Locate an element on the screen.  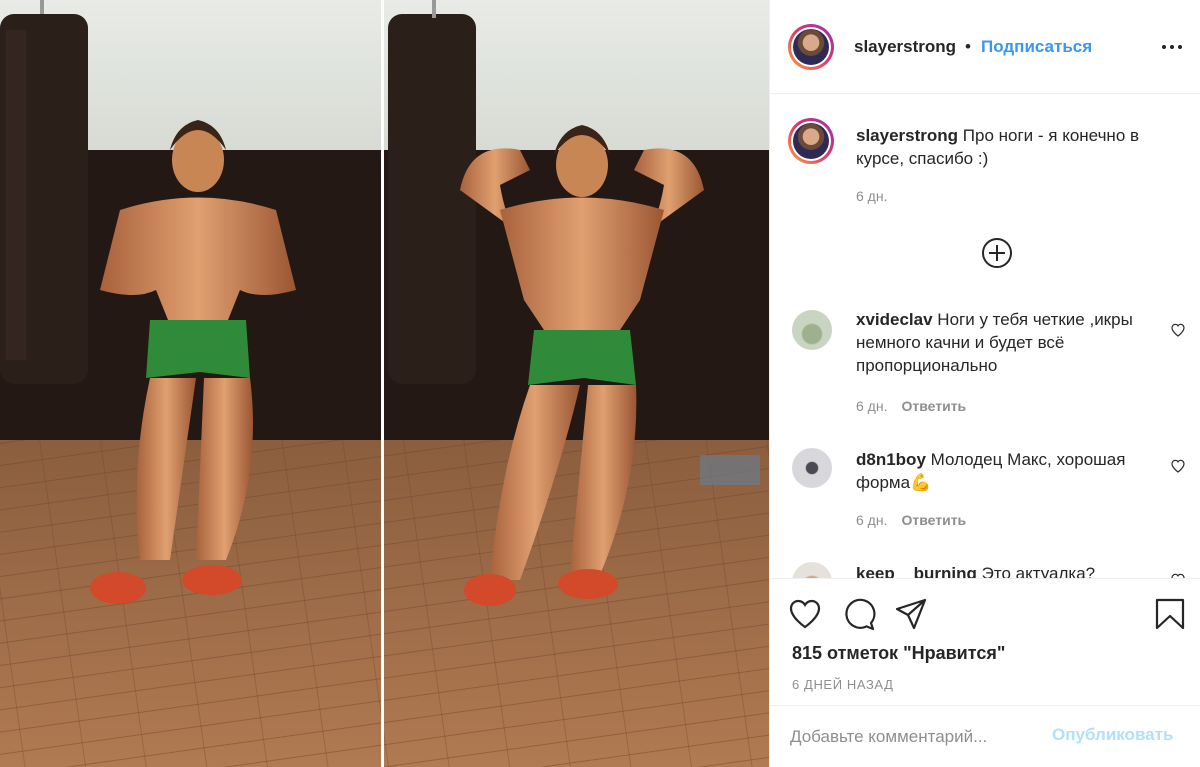
post-actions: 815 отметок "Нравится" 6 ДНЕЙ НАЗАД is located at coordinates (985, 641).